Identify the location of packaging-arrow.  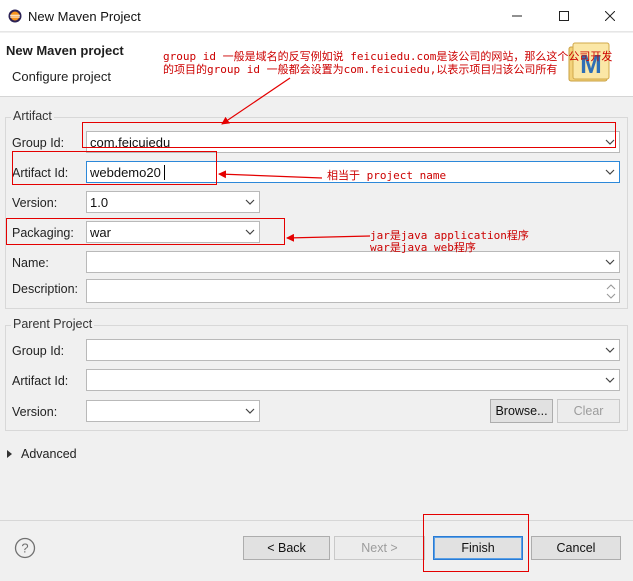
(328, 237).